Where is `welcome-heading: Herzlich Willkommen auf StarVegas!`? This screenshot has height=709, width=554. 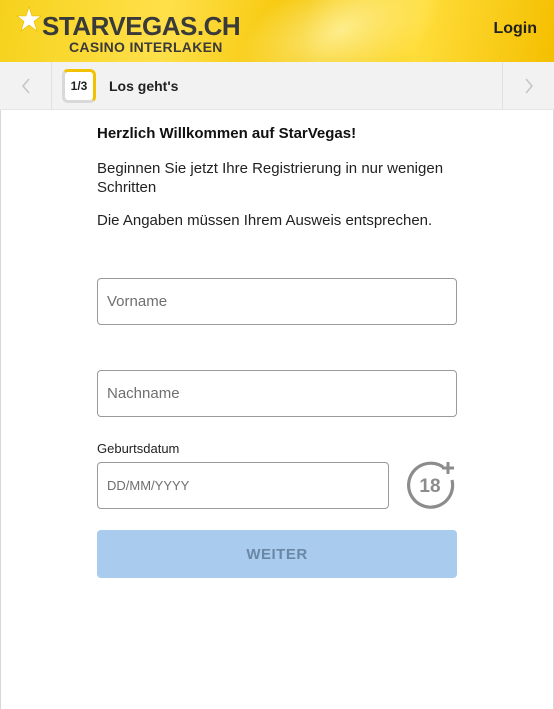
welcome-heading: Herzlich Willkommen auf StarVegas! is located at coordinates (227, 133).